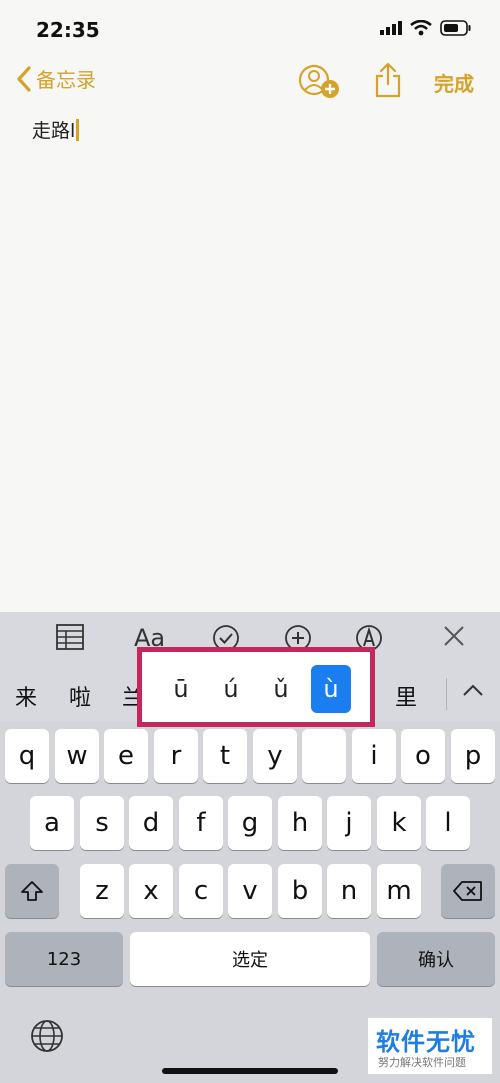 This screenshot has width=500, height=1083. I want to click on table-icon, so click(70, 637).